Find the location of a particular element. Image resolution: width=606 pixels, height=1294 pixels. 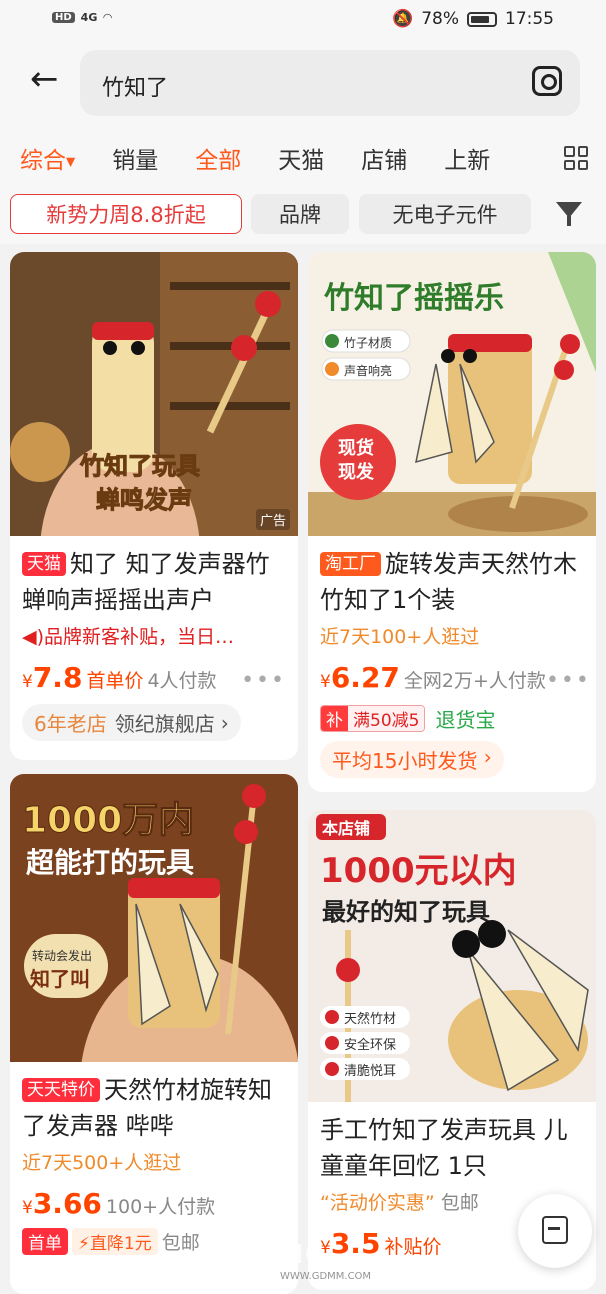

image-headline-1: 1000万内 is located at coordinates (108, 820).